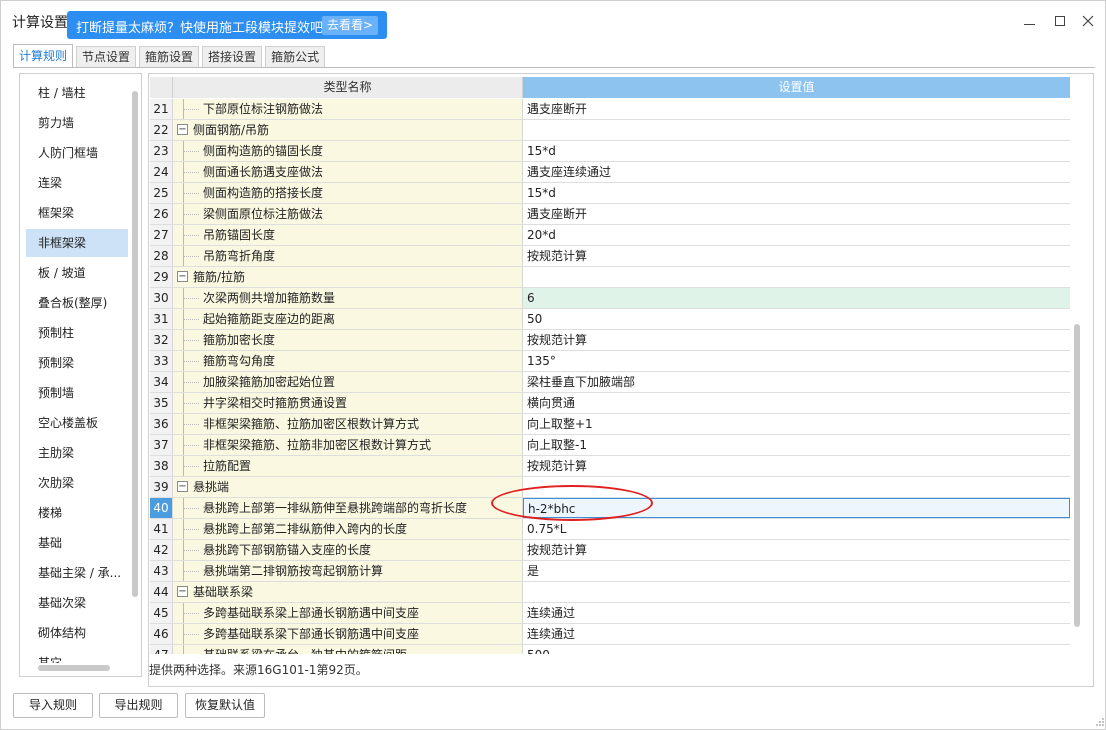 The width and height of the screenshot is (1106, 730). I want to click on table-row: 42 悬挑跨下部钢筋锚入支座的长度 按规范计算, so click(610, 550).